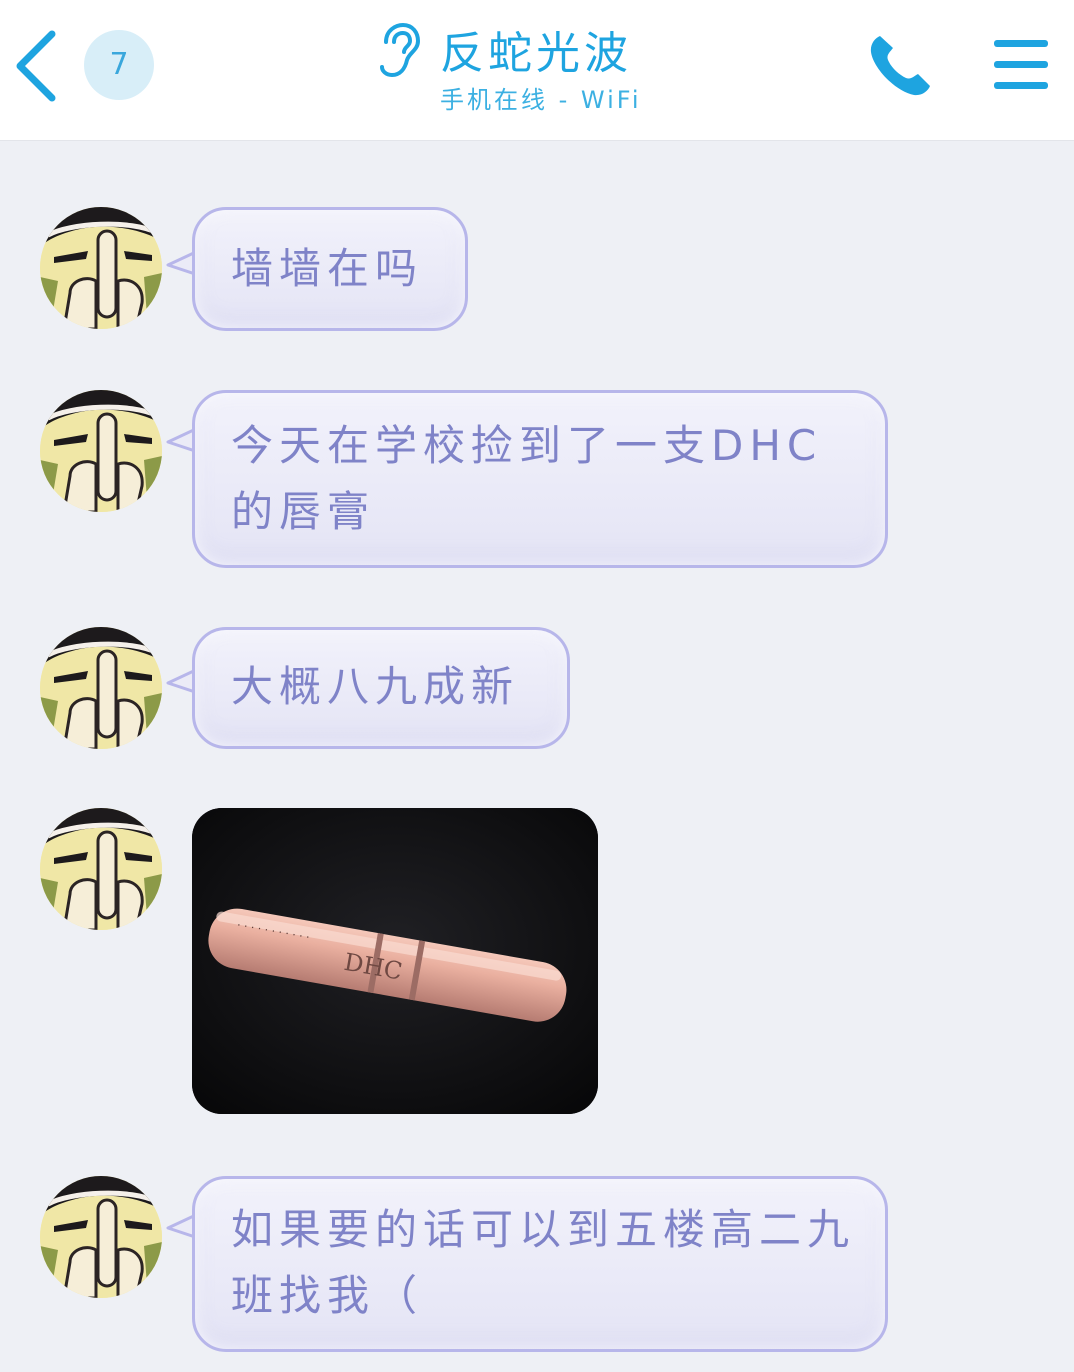 The image size is (1074, 1372). What do you see at coordinates (36, 66) in the screenshot?
I see `back-chevron-icon` at bounding box center [36, 66].